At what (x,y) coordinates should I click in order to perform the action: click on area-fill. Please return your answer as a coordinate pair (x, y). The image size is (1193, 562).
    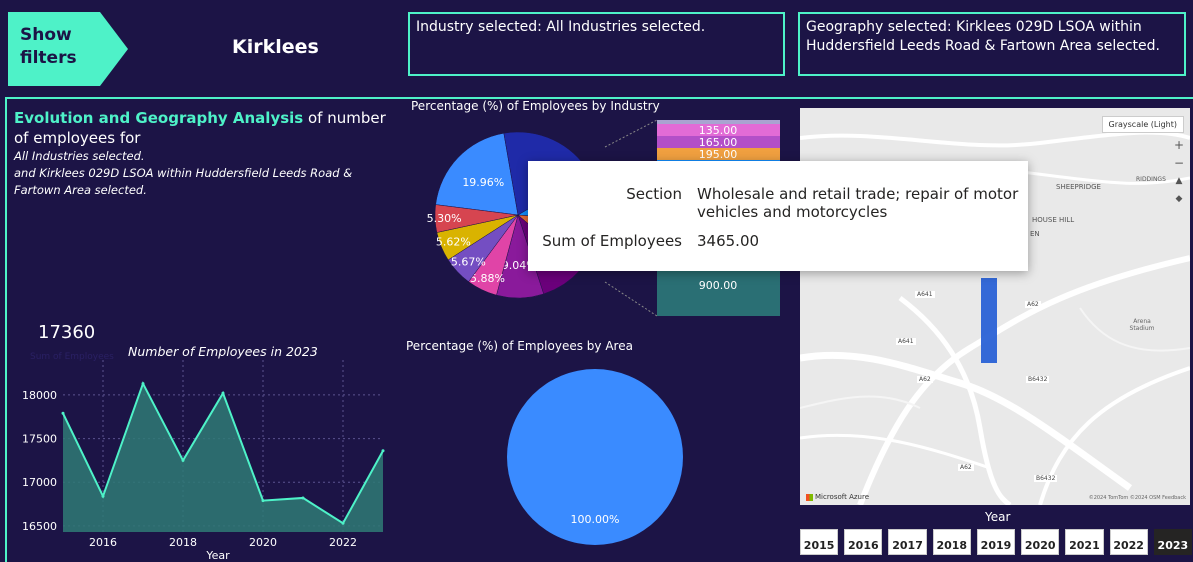
    Looking at the image, I should click on (223, 457).